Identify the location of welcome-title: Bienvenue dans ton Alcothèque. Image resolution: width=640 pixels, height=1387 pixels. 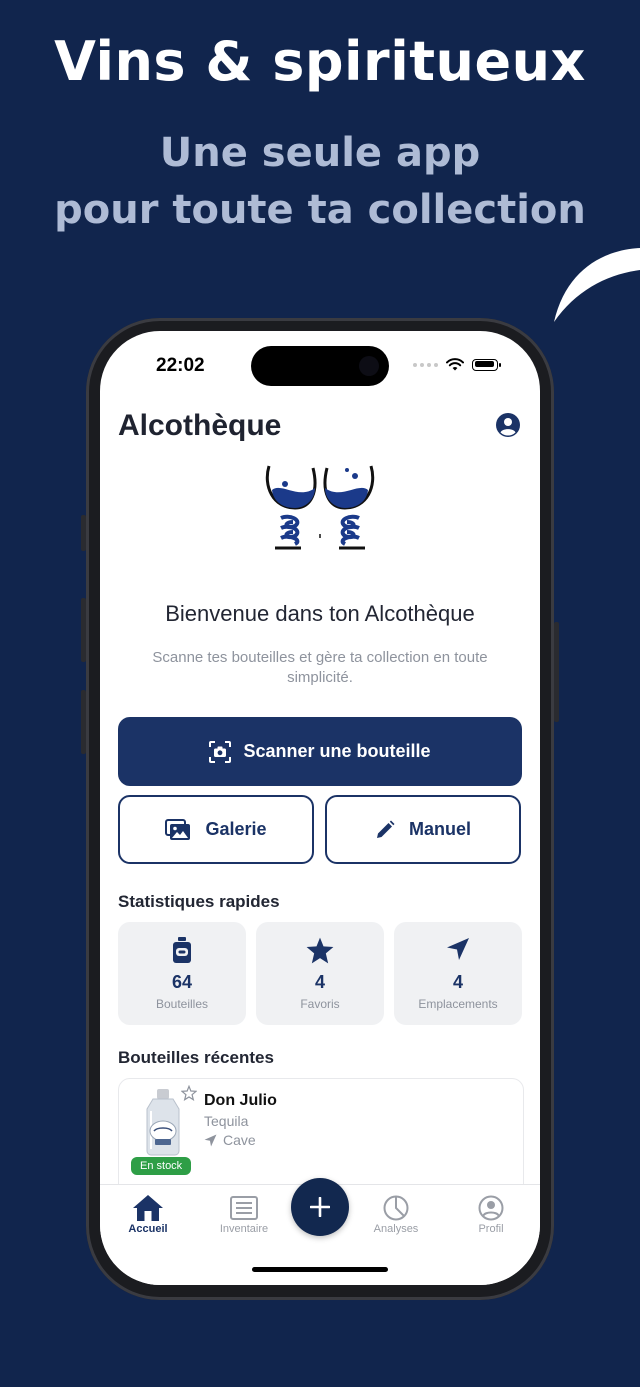
(320, 613).